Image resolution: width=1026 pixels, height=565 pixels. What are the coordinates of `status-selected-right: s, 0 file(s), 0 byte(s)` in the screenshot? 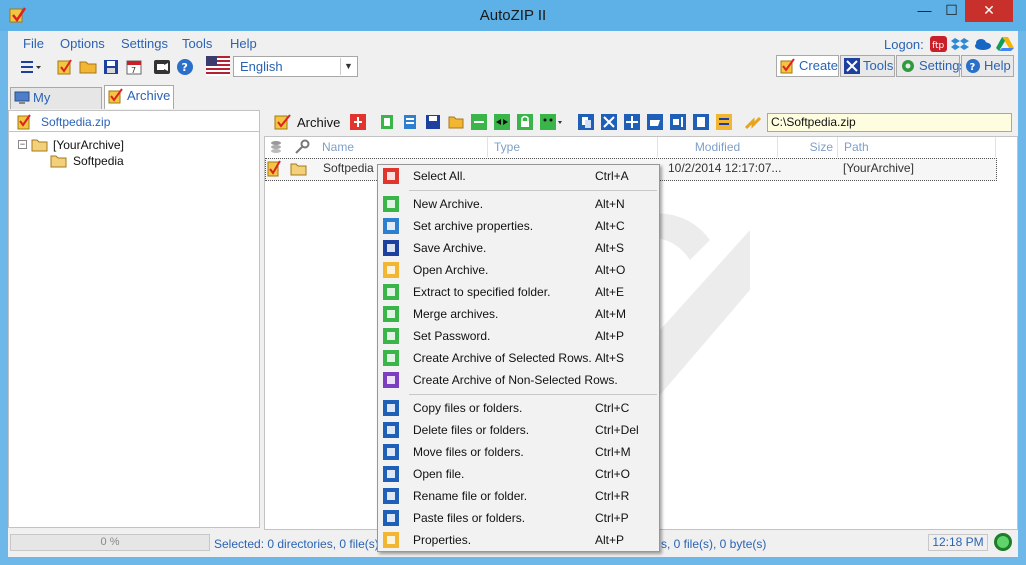 It's located at (714, 544).